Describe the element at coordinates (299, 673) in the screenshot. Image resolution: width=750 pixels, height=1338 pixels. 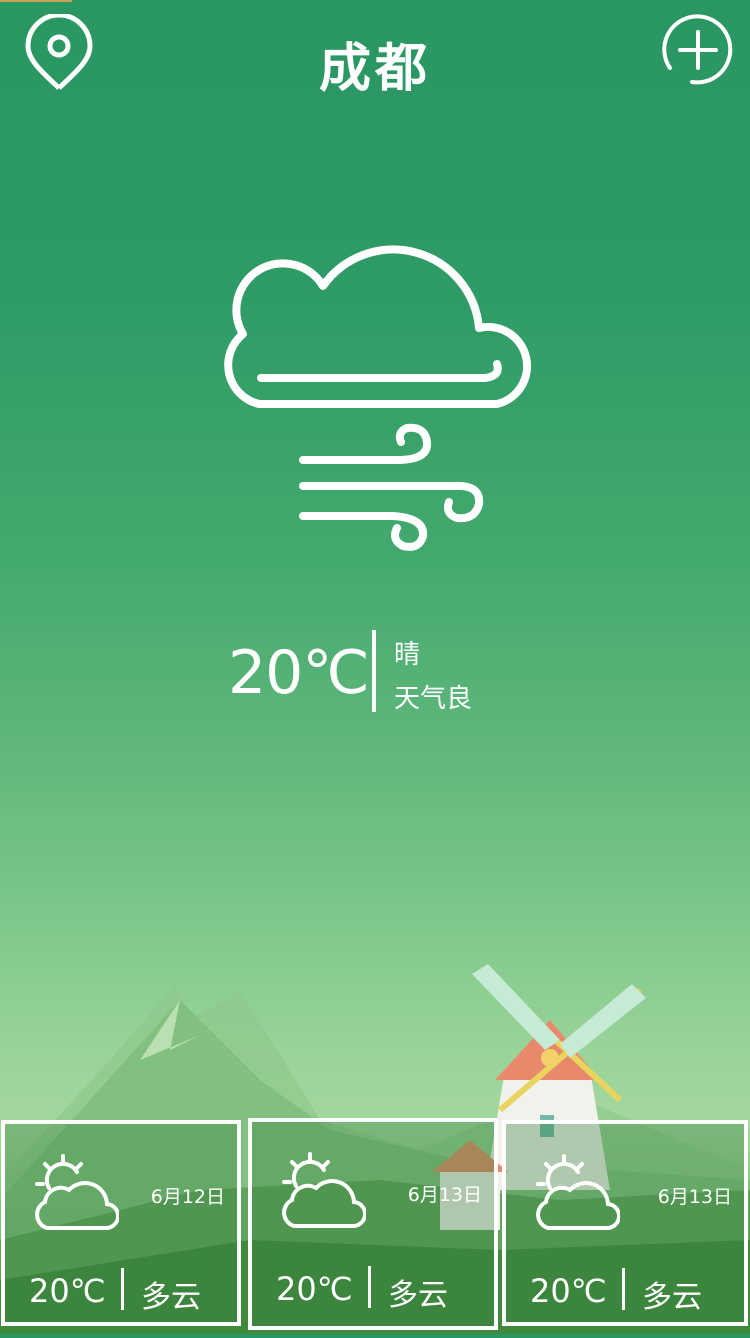
I see `current-temperature: 20℃` at that location.